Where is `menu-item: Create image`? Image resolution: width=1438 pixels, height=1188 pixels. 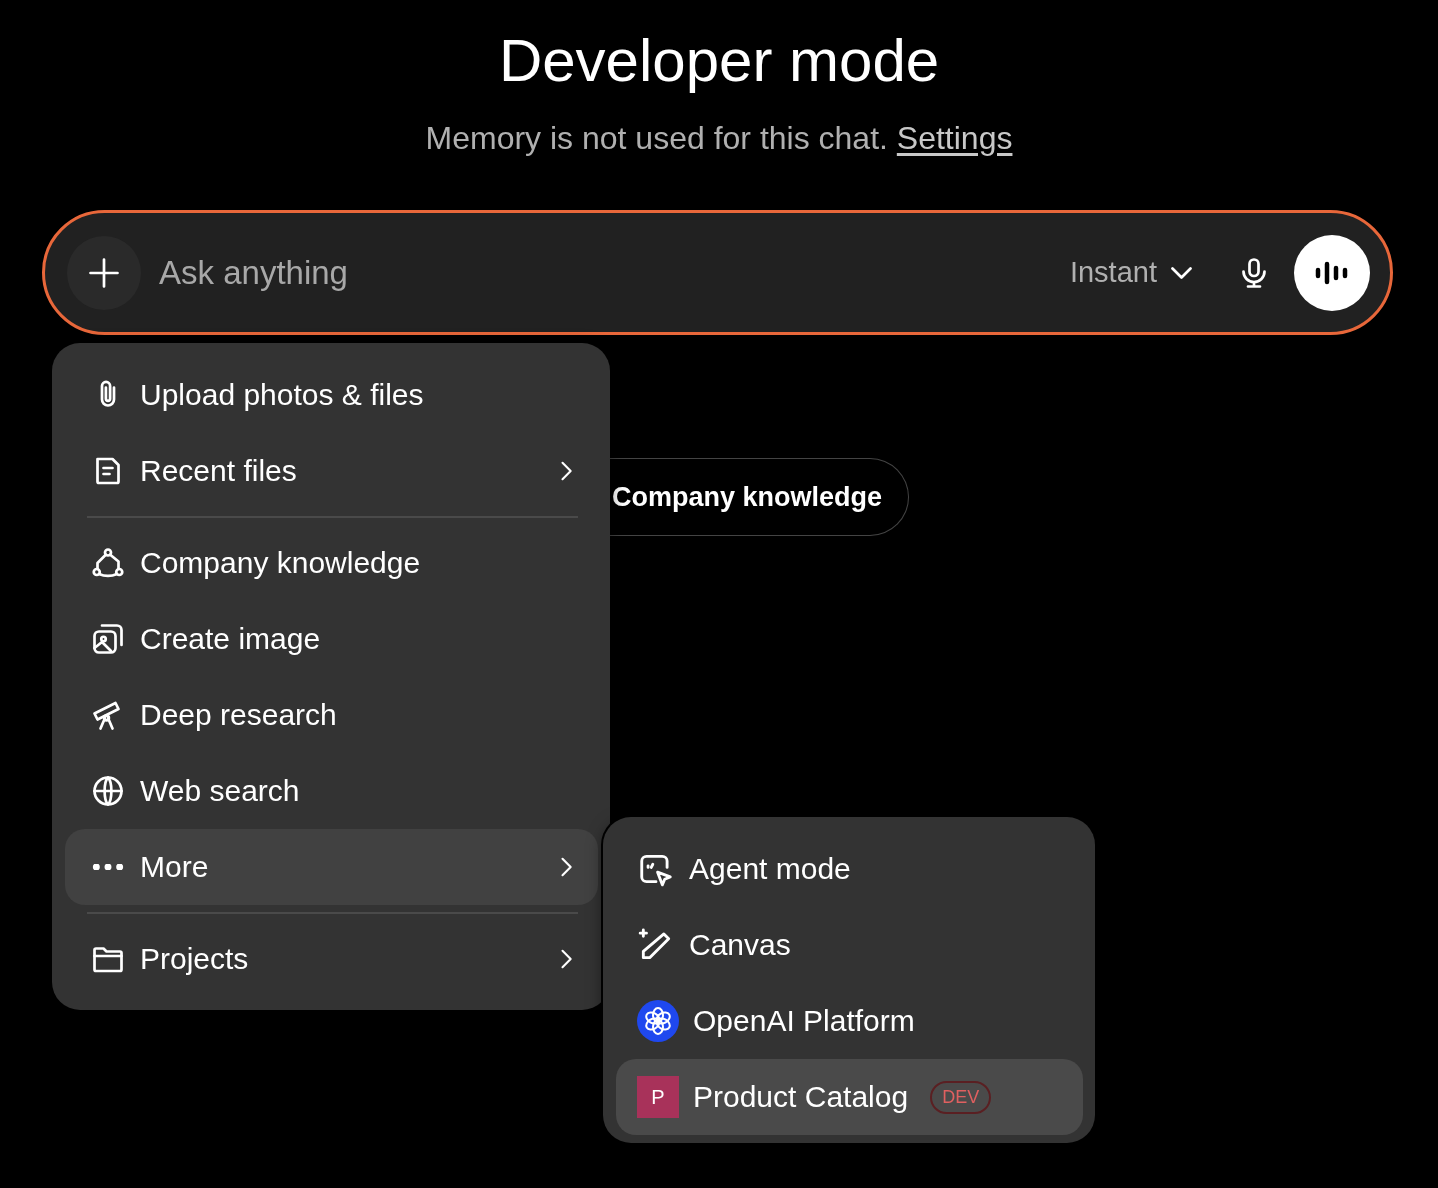 menu-item: Create image is located at coordinates (331, 639).